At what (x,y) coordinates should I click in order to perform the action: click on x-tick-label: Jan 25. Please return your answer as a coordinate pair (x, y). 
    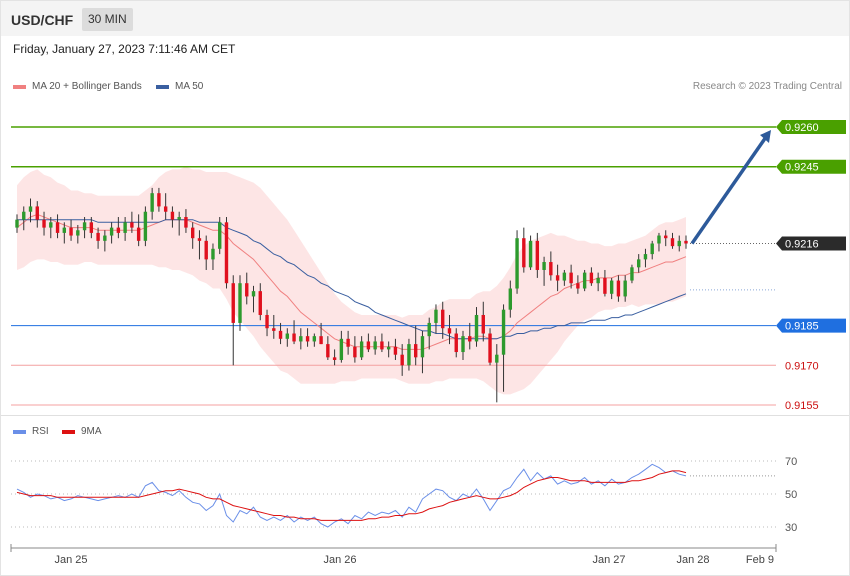
    Looking at the image, I should click on (70, 560).